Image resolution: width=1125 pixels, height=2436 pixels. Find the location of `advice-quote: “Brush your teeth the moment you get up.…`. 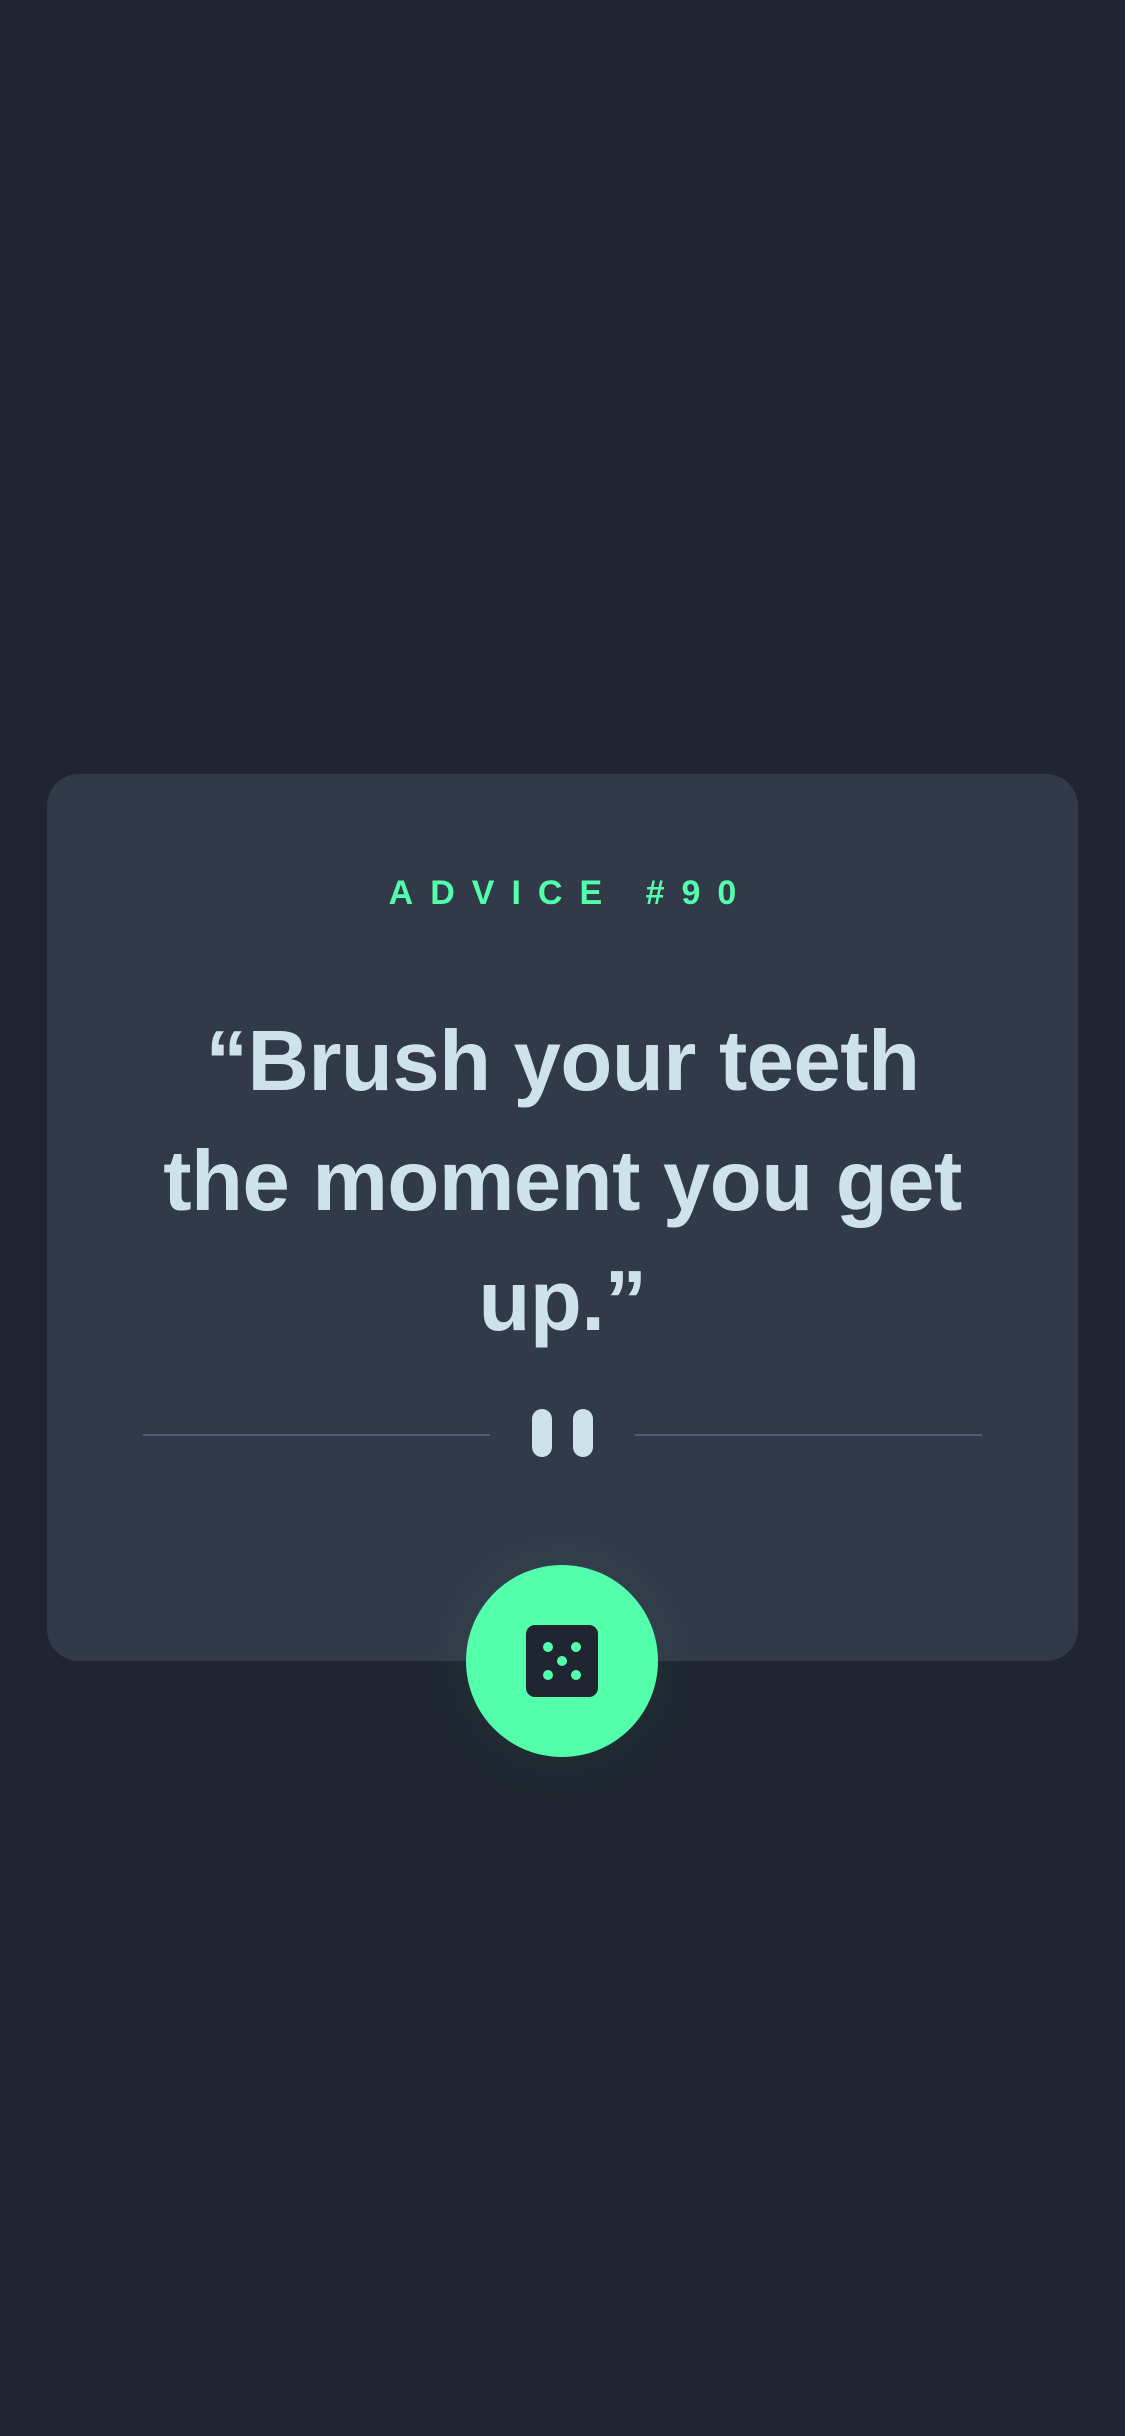

advice-quote: “Brush your teeth the moment you get up.… is located at coordinates (562, 1181).